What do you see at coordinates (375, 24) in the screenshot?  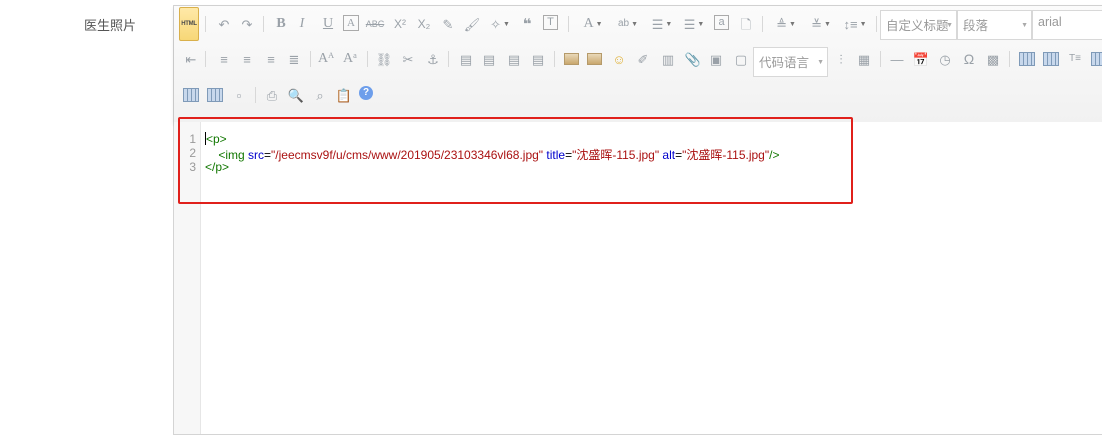 I see `strikethrough-icon: ABC` at bounding box center [375, 24].